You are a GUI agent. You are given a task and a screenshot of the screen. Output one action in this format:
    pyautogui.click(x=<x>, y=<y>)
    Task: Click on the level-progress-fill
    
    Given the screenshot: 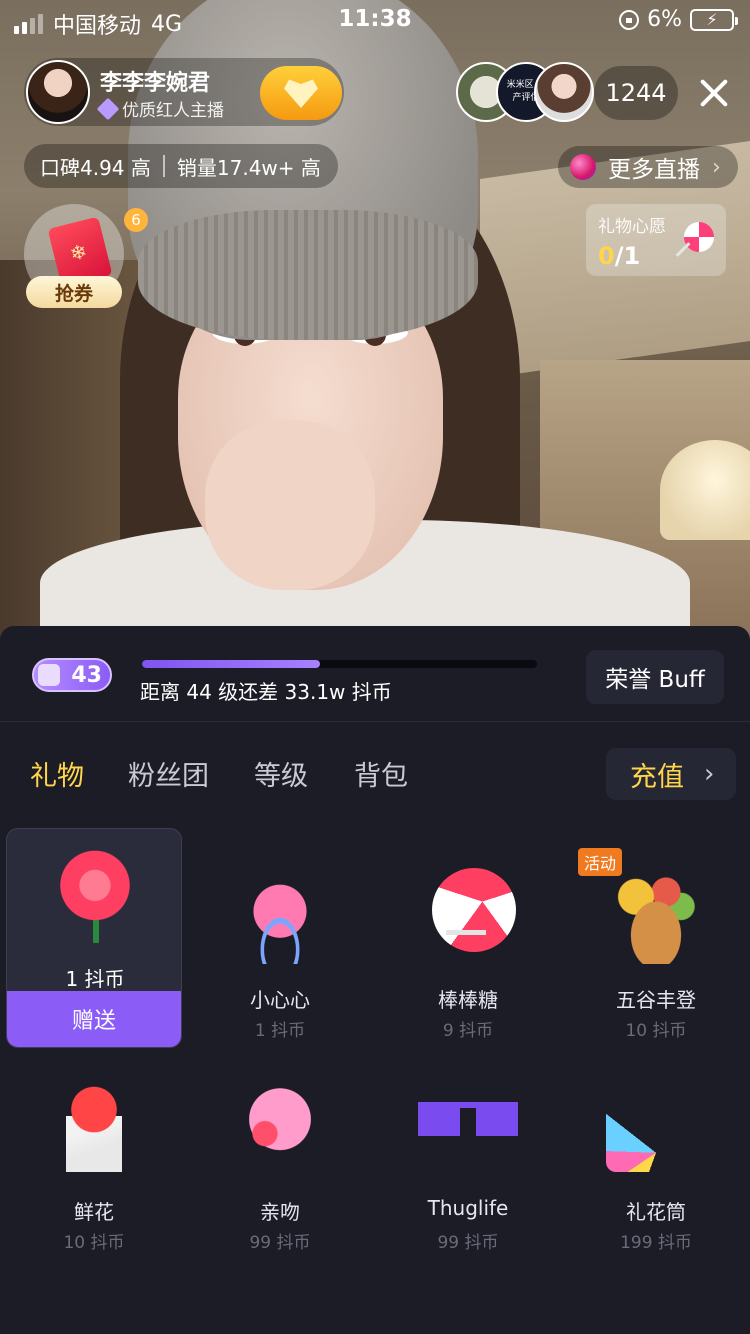 What is the action you would take?
    pyautogui.click(x=231, y=664)
    